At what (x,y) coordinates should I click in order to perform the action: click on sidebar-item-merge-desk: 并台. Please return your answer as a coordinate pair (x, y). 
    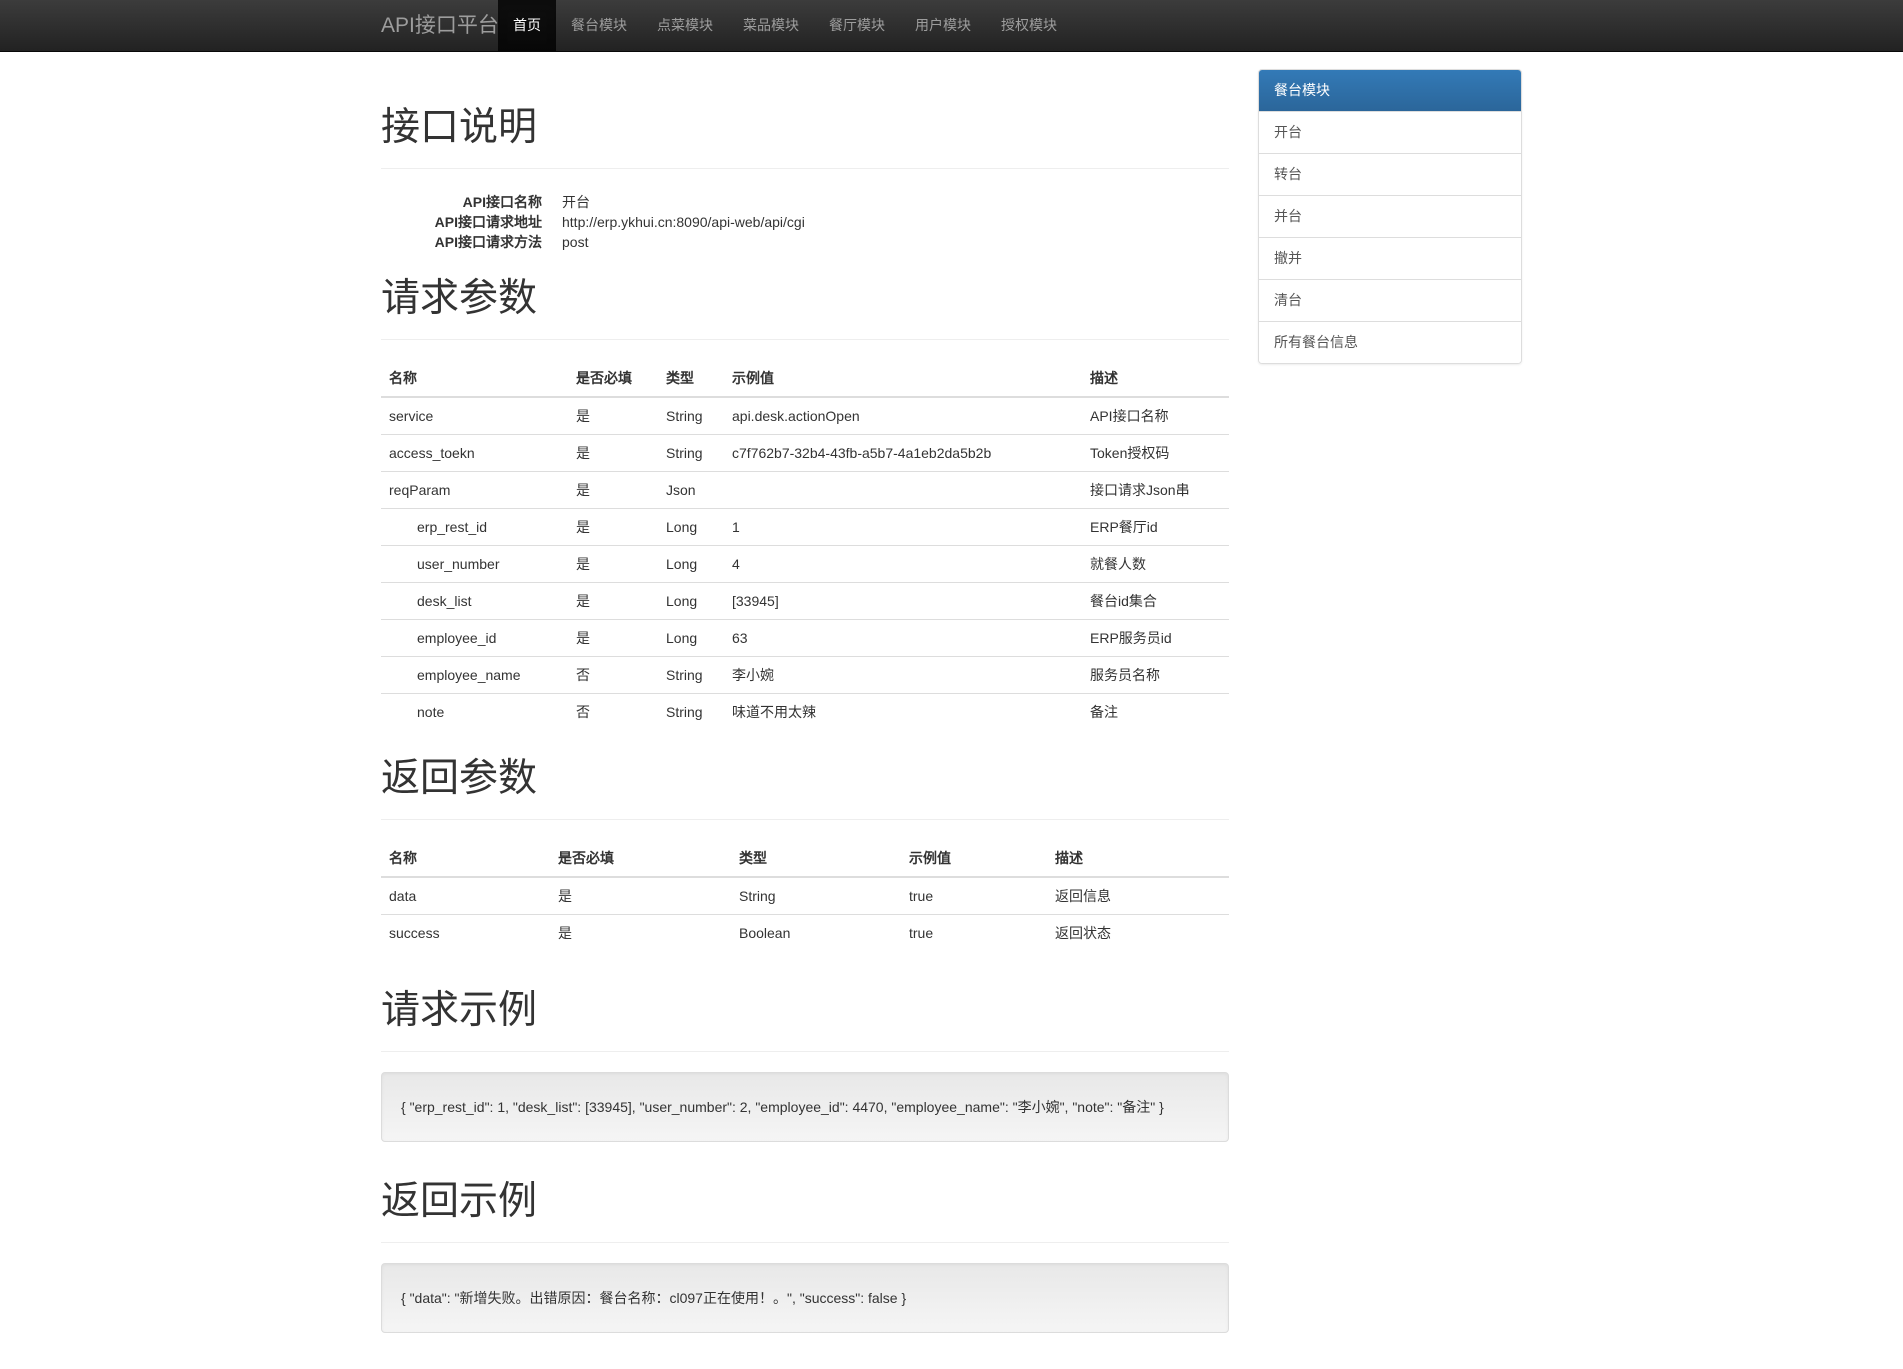
    Looking at the image, I should click on (1390, 216).